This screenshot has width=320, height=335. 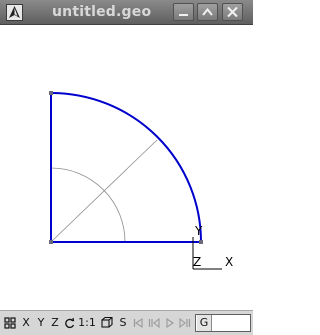 I want to click on close-icon, so click(x=232, y=12).